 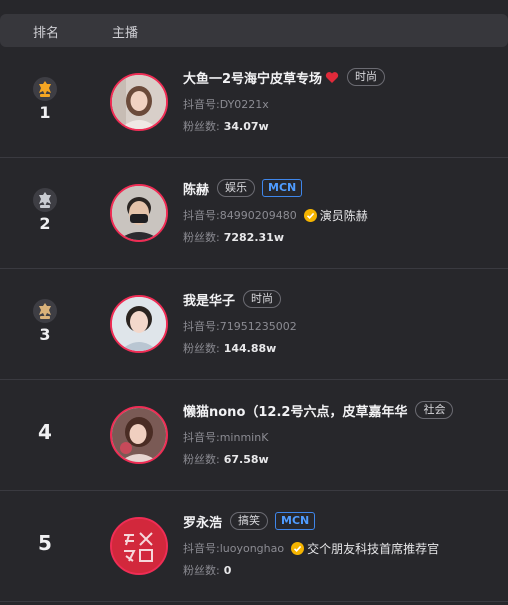 What do you see at coordinates (46, 33) in the screenshot?
I see `rank-column-header: 排名` at bounding box center [46, 33].